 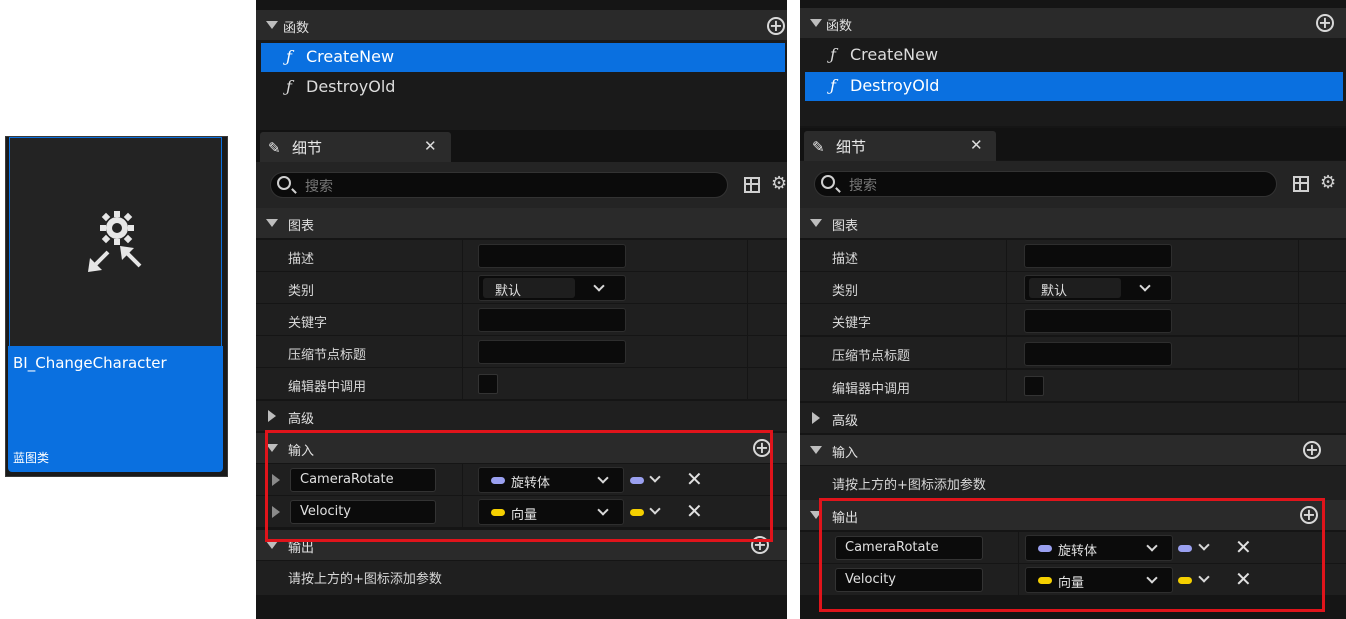 What do you see at coordinates (327, 387) in the screenshot?
I see `prop-label: 编辑器中调用` at bounding box center [327, 387].